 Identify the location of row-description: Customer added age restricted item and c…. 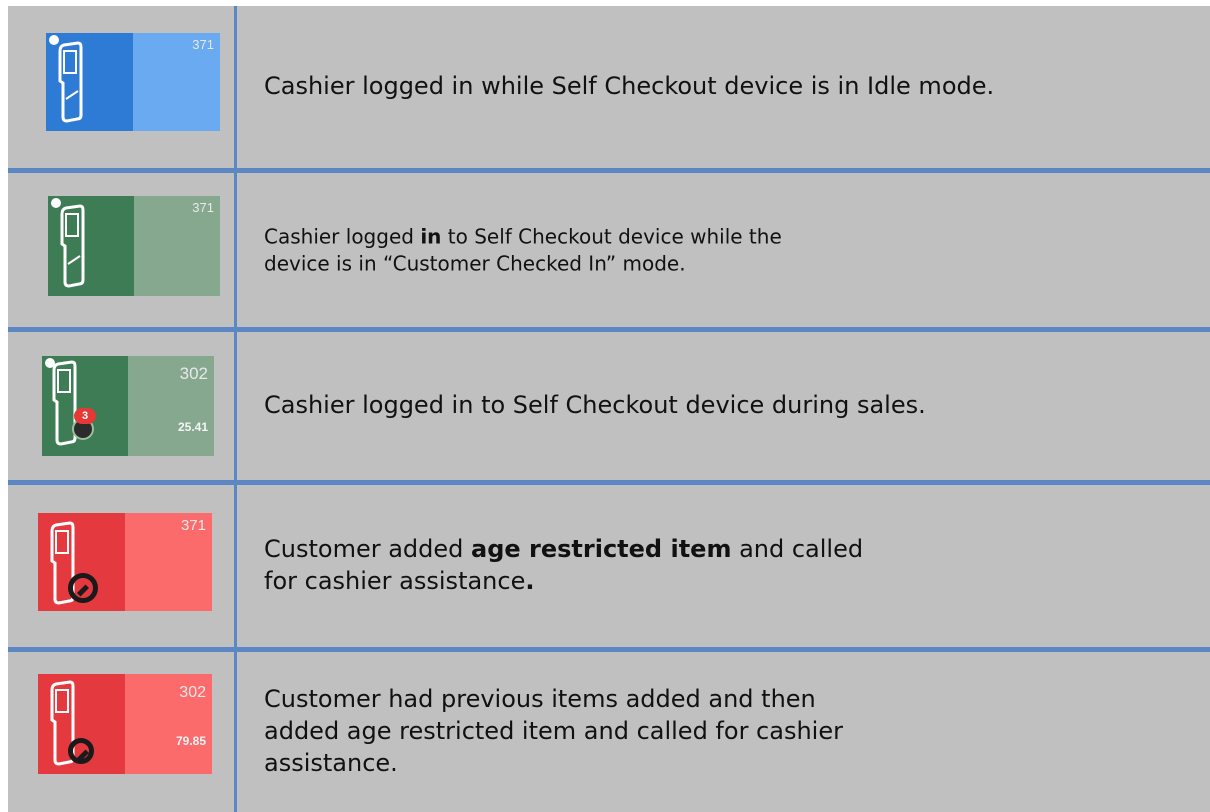
(564, 565).